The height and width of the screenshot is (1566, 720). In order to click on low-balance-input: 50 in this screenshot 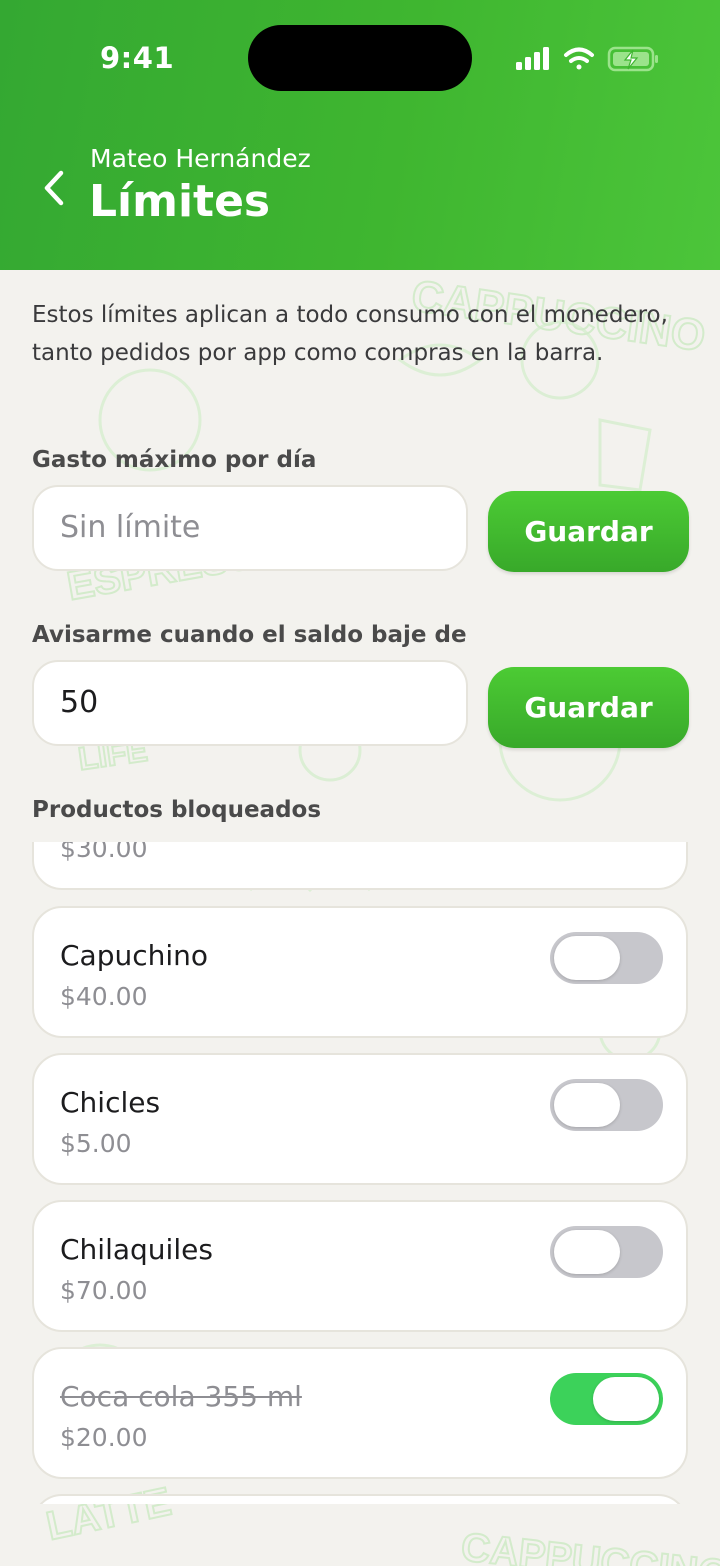, I will do `click(250, 703)`.